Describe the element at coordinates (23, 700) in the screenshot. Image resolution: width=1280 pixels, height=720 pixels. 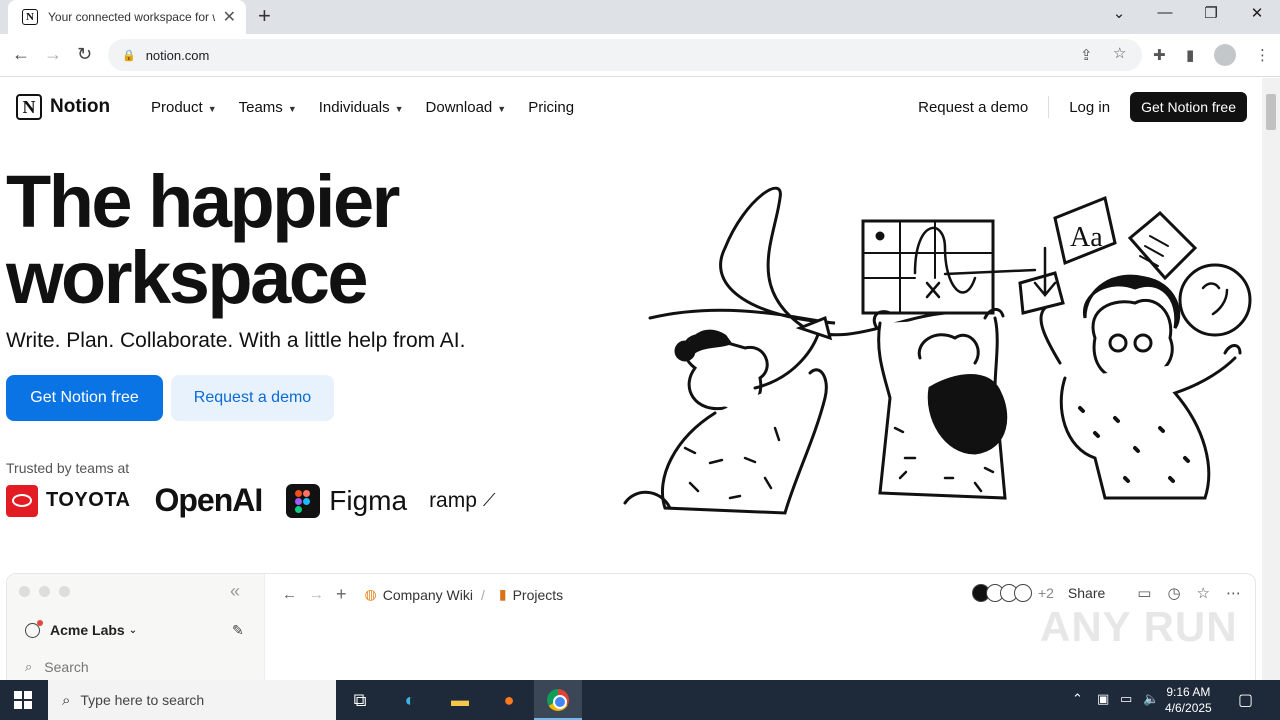
I see `windows-start-icon` at that location.